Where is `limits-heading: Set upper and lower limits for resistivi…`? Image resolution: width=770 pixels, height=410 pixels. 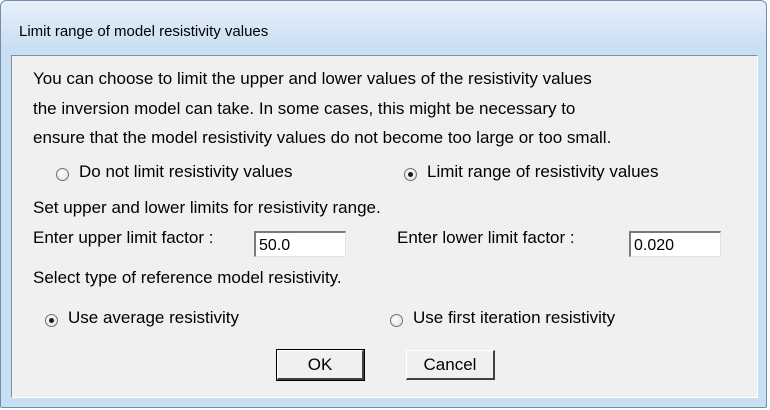
limits-heading: Set upper and lower limits for resistivi… is located at coordinates (207, 207).